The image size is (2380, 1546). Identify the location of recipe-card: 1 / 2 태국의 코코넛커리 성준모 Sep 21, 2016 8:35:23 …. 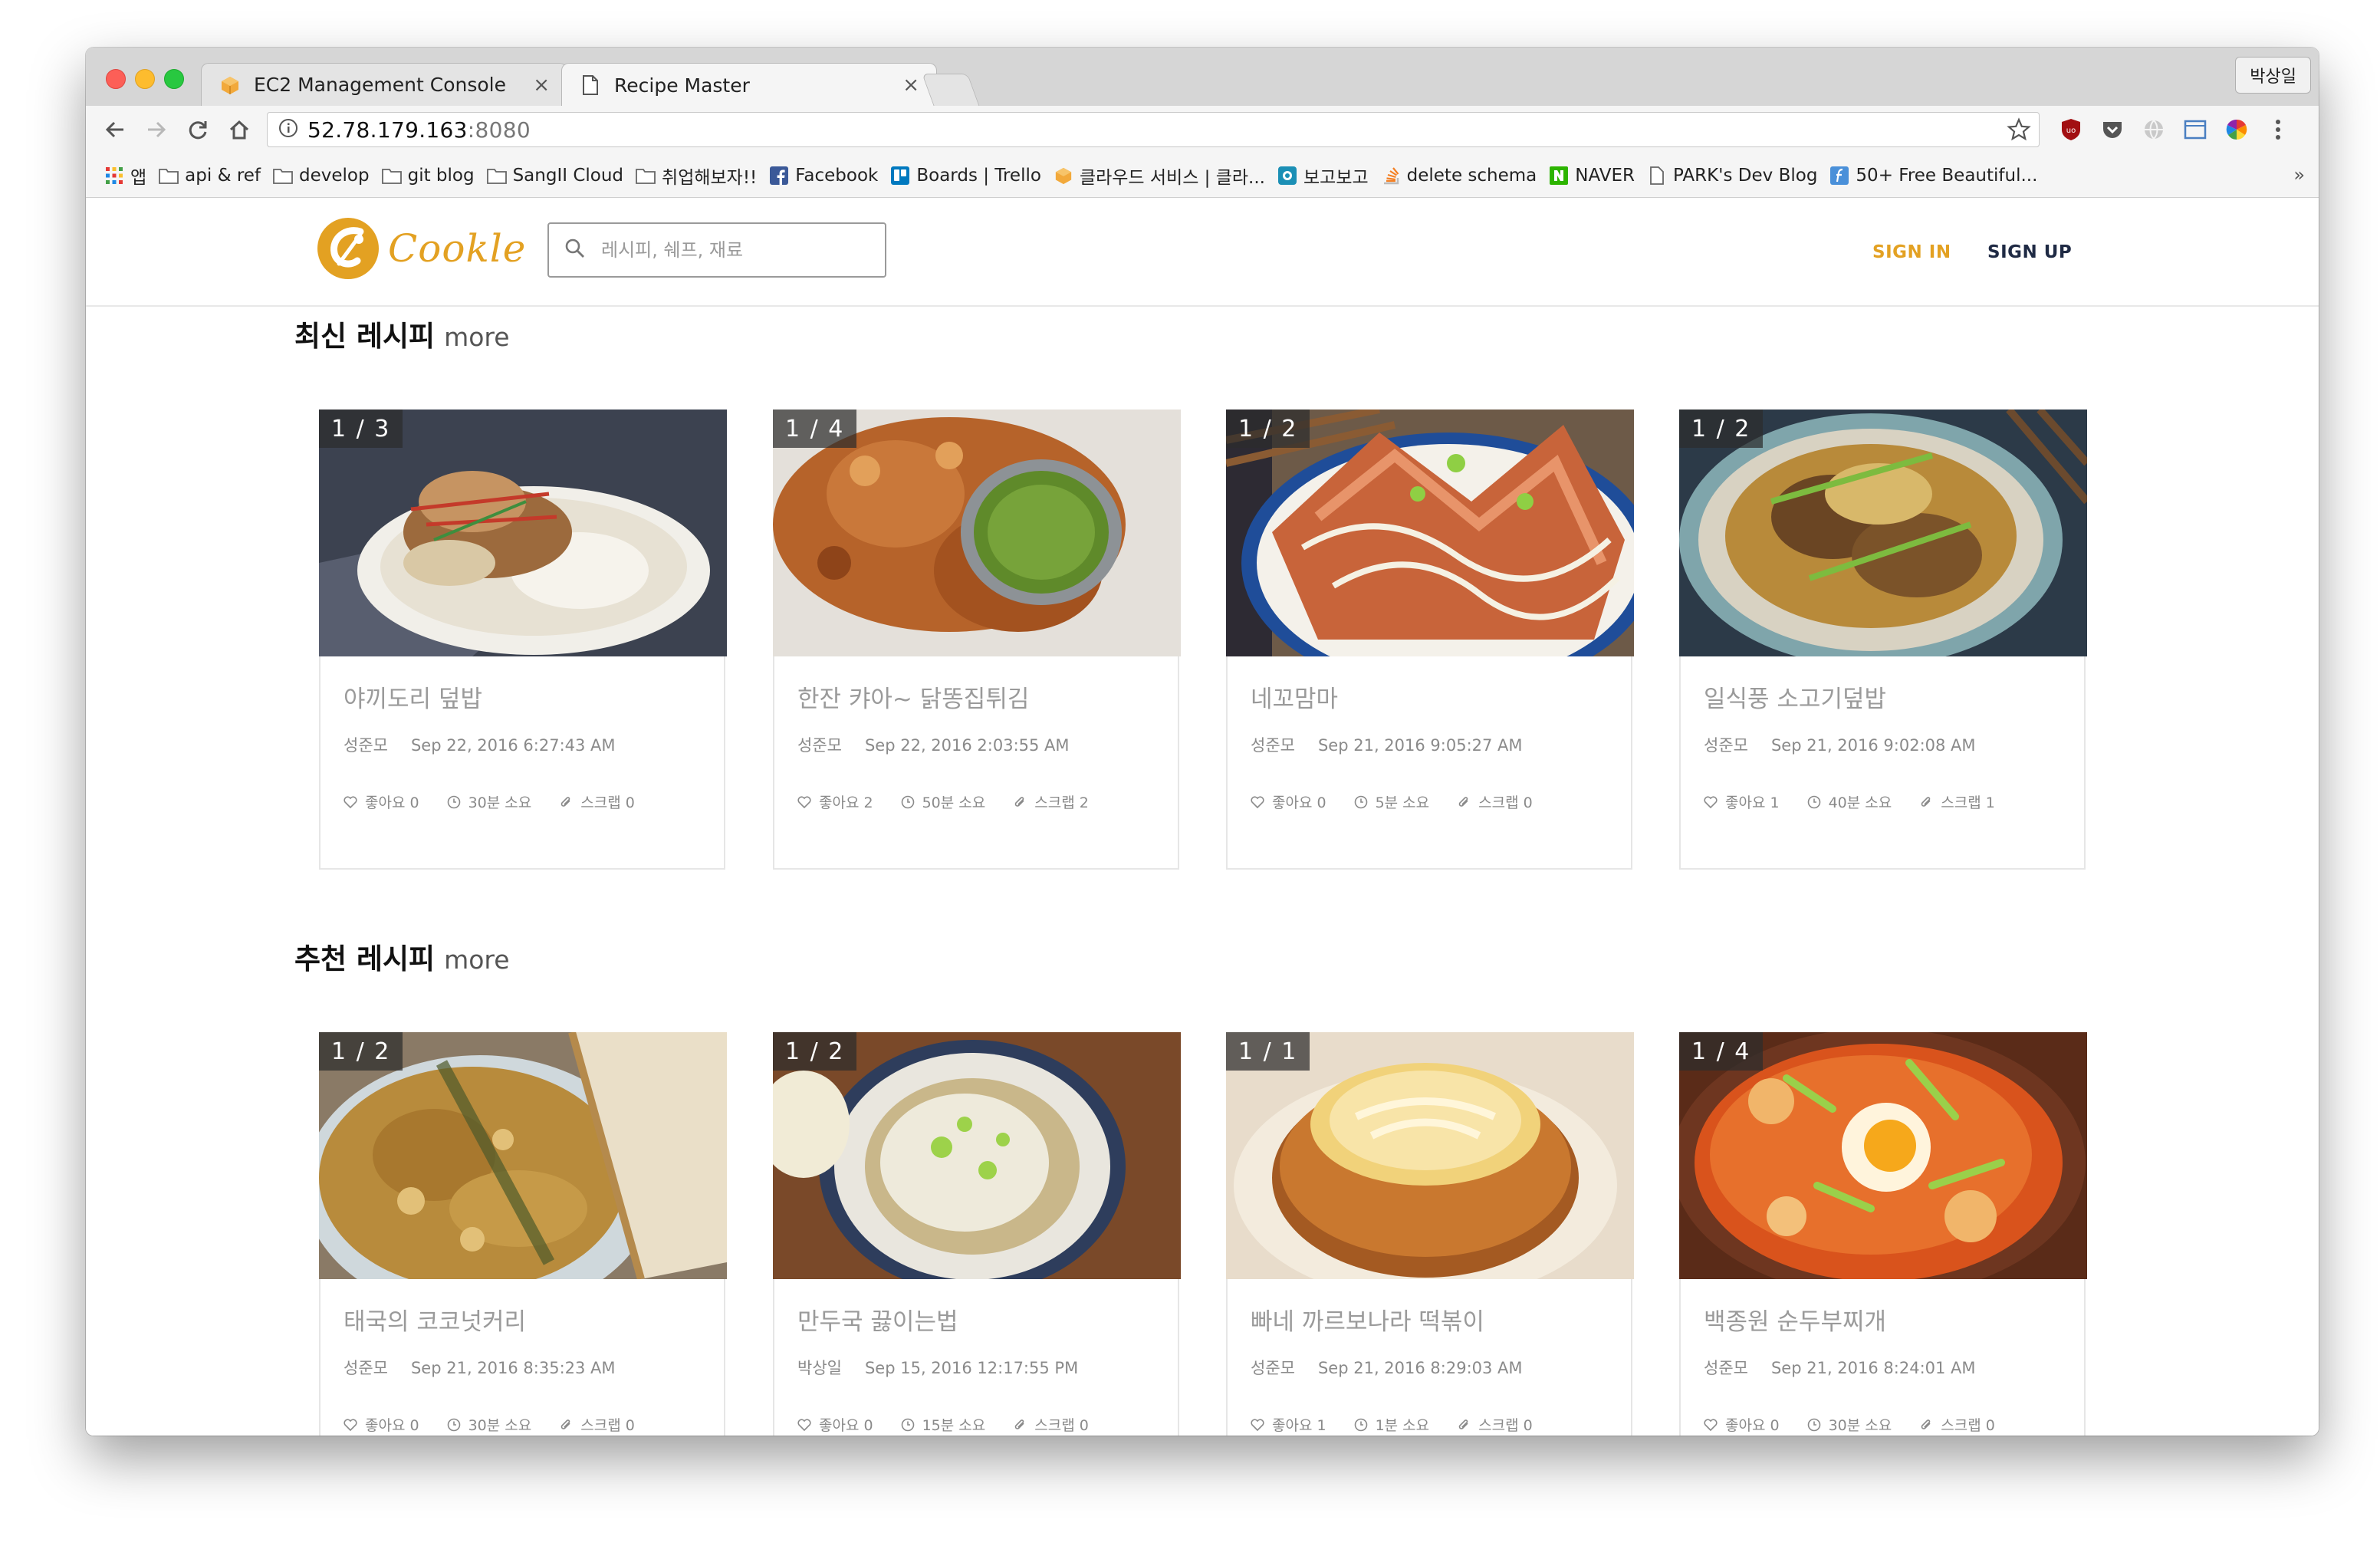
(523, 1234).